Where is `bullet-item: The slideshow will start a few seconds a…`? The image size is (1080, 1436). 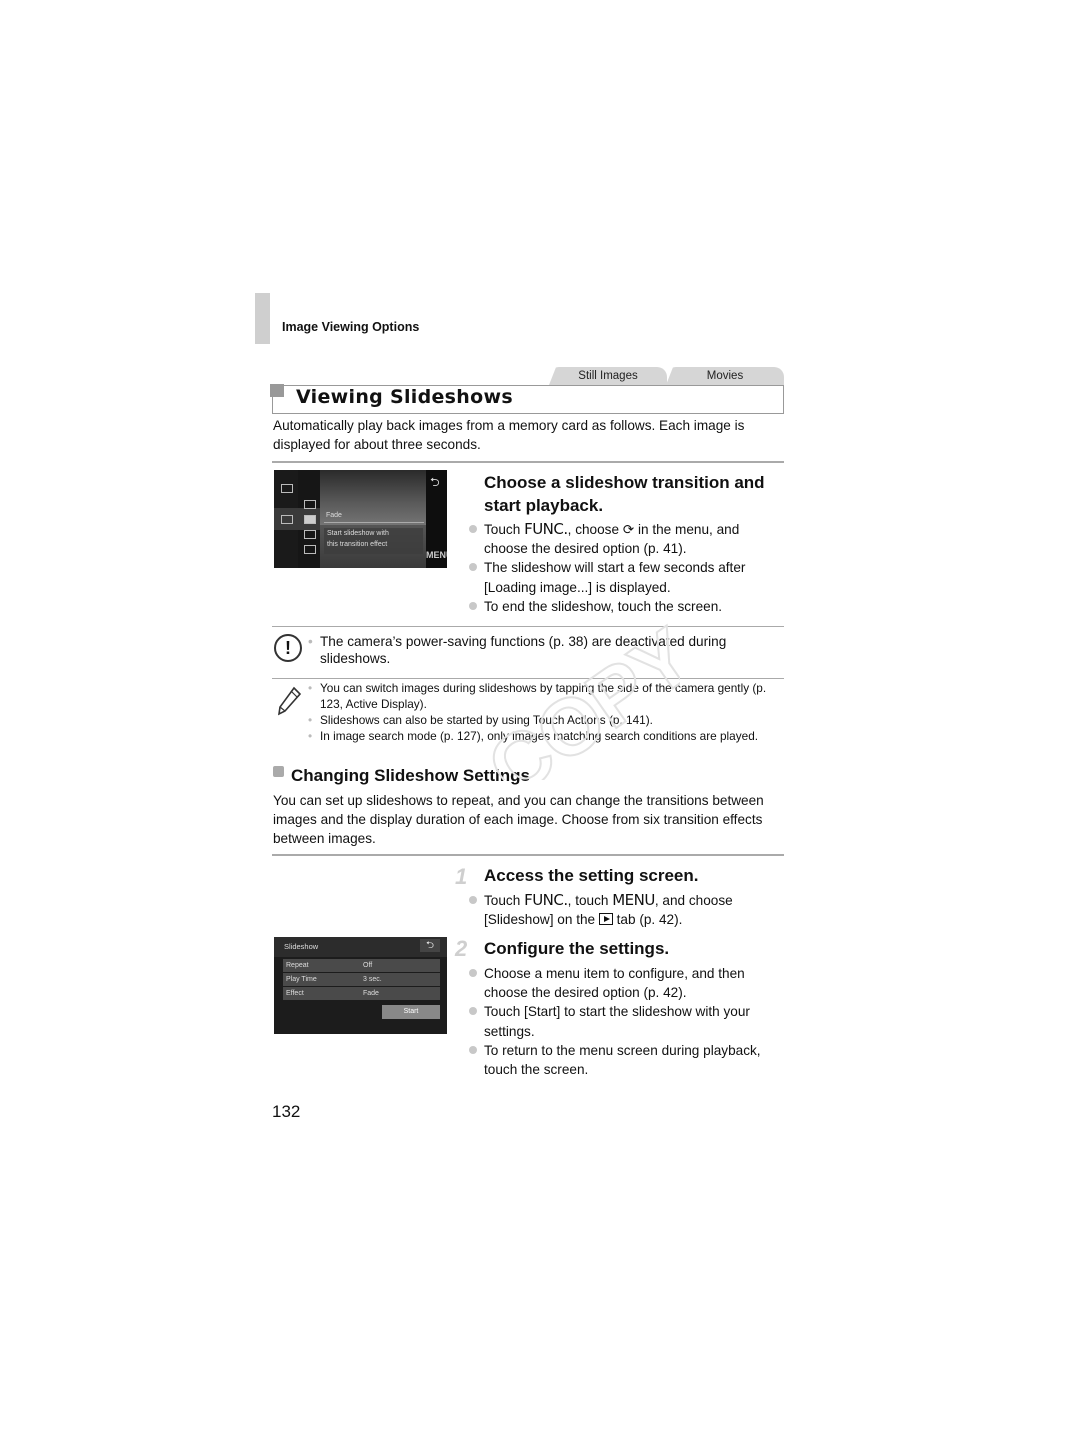
bullet-item: The slideshow will start a few seconds a… is located at coordinates (627, 577).